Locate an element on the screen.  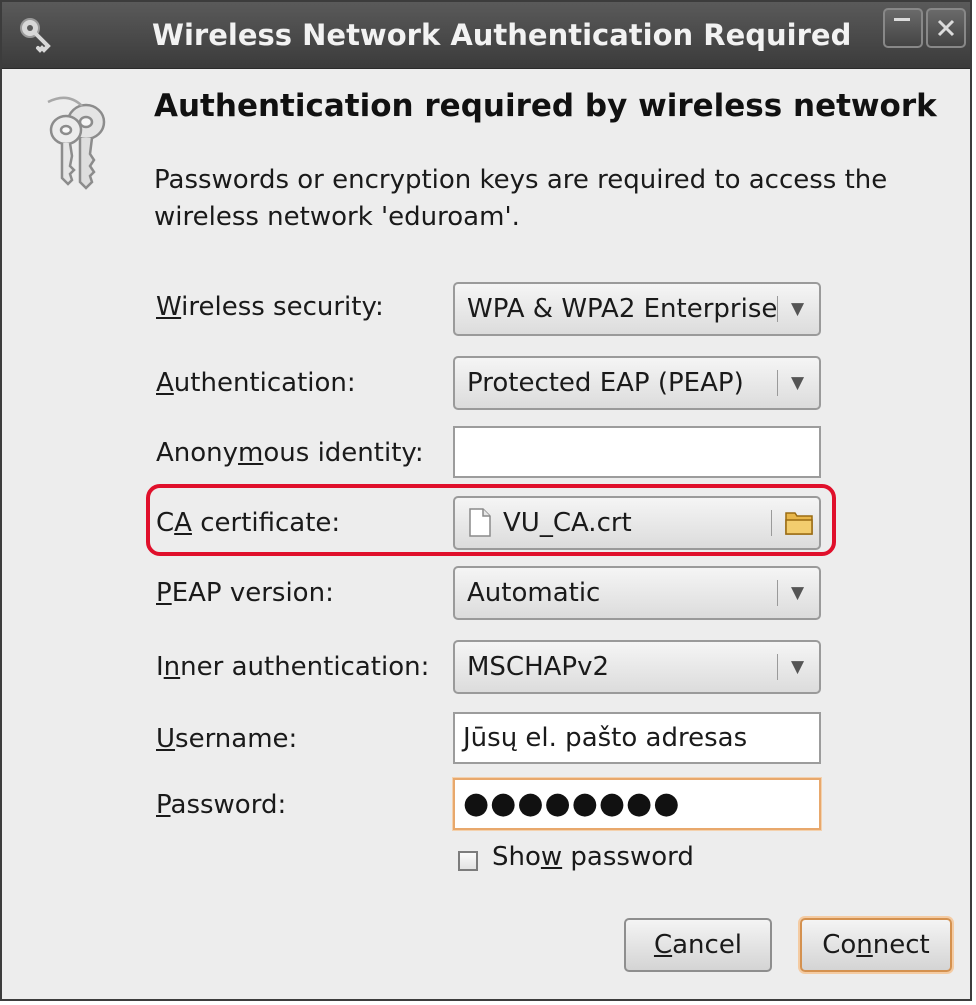
authentication-dropdown: Protected EAP (PEAP) ▼ is located at coordinates (637, 383).